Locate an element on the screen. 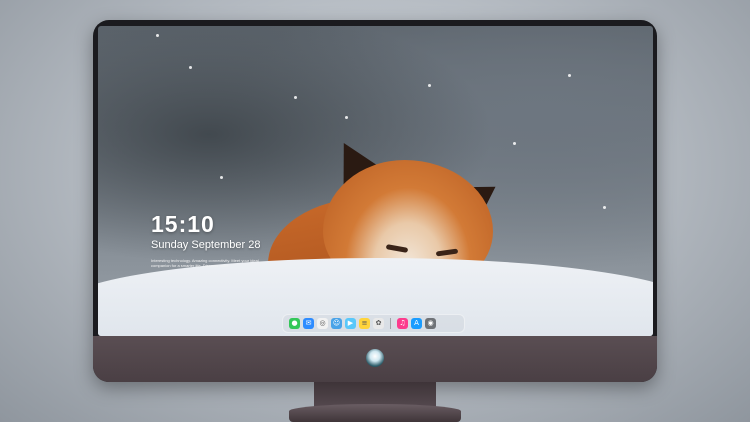 This screenshot has height=422, width=750. camera-icon: ◉ is located at coordinates (430, 323).